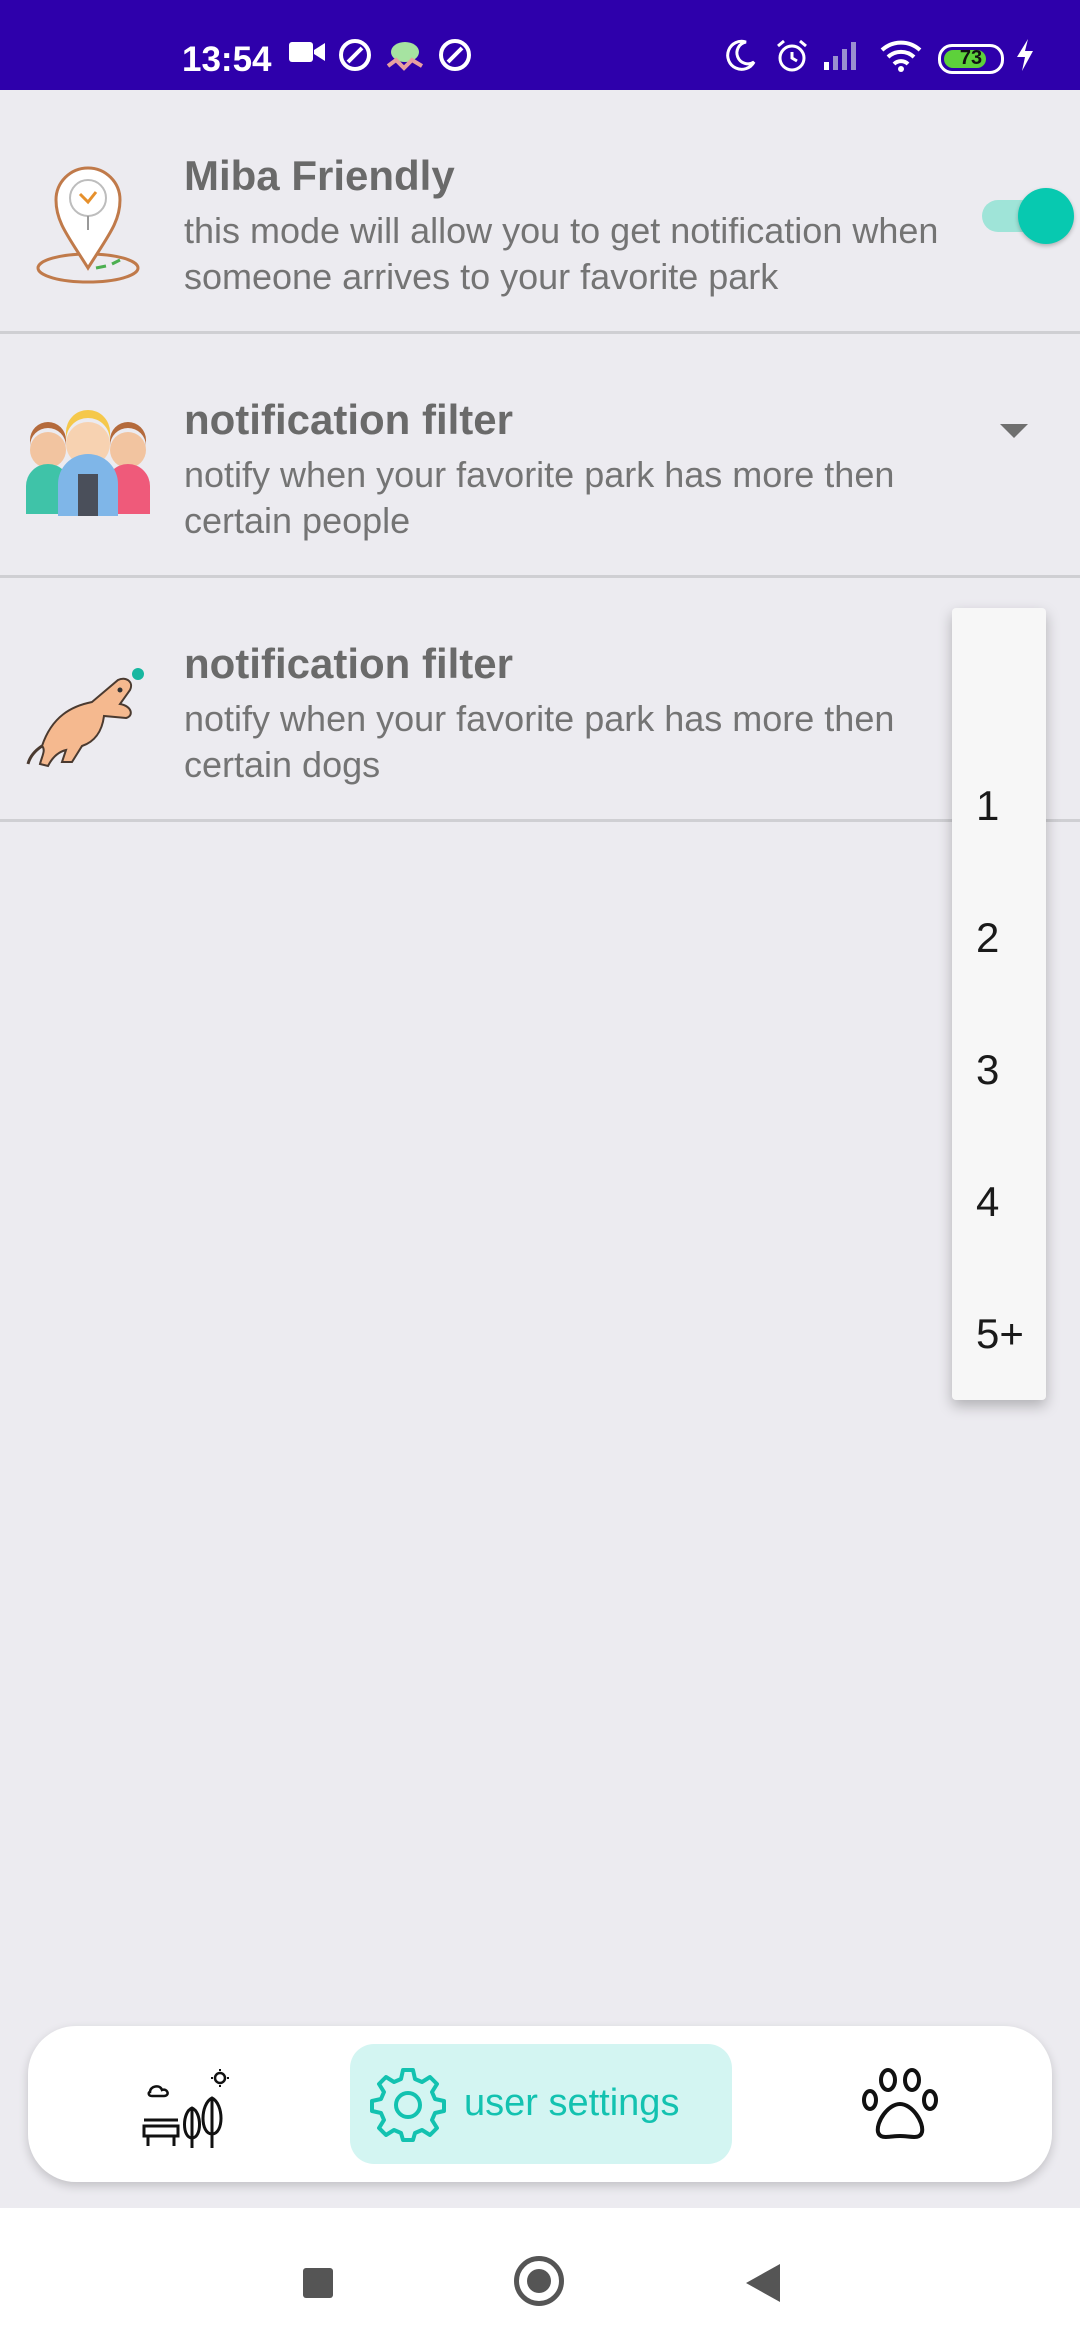  Describe the element at coordinates (999, 674) in the screenshot. I see `dropdown-option-empty` at that location.